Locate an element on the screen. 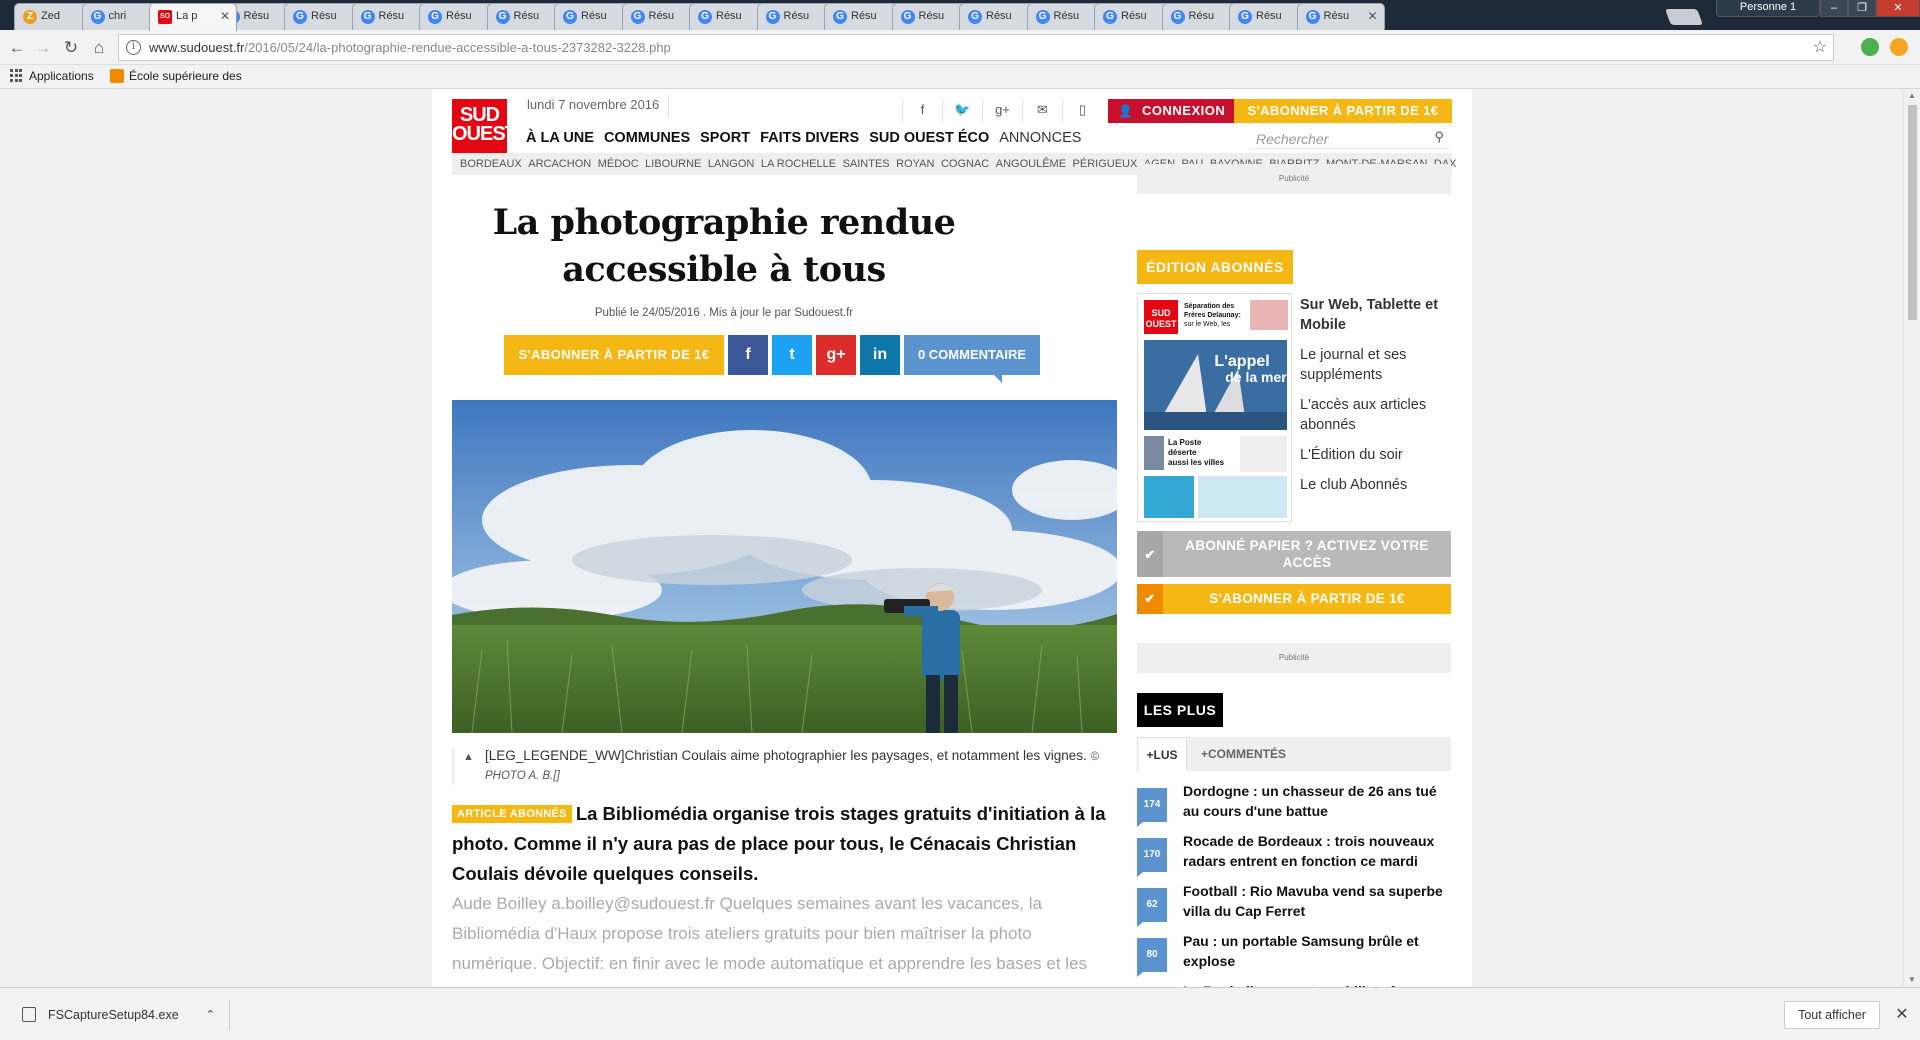  bookmark-ecole: École supérieure des is located at coordinates (176, 76).